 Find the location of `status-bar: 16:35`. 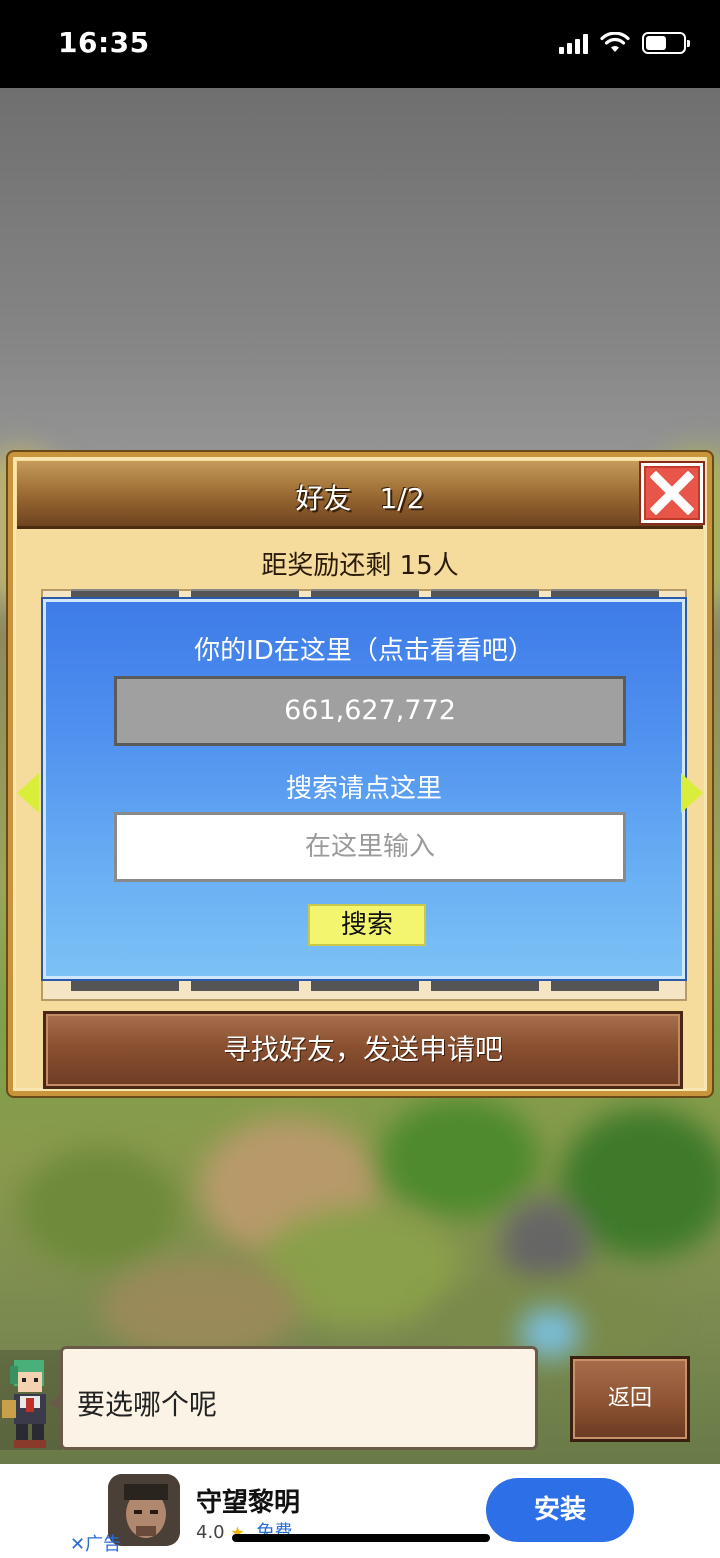

status-bar: 16:35 is located at coordinates (360, 44).